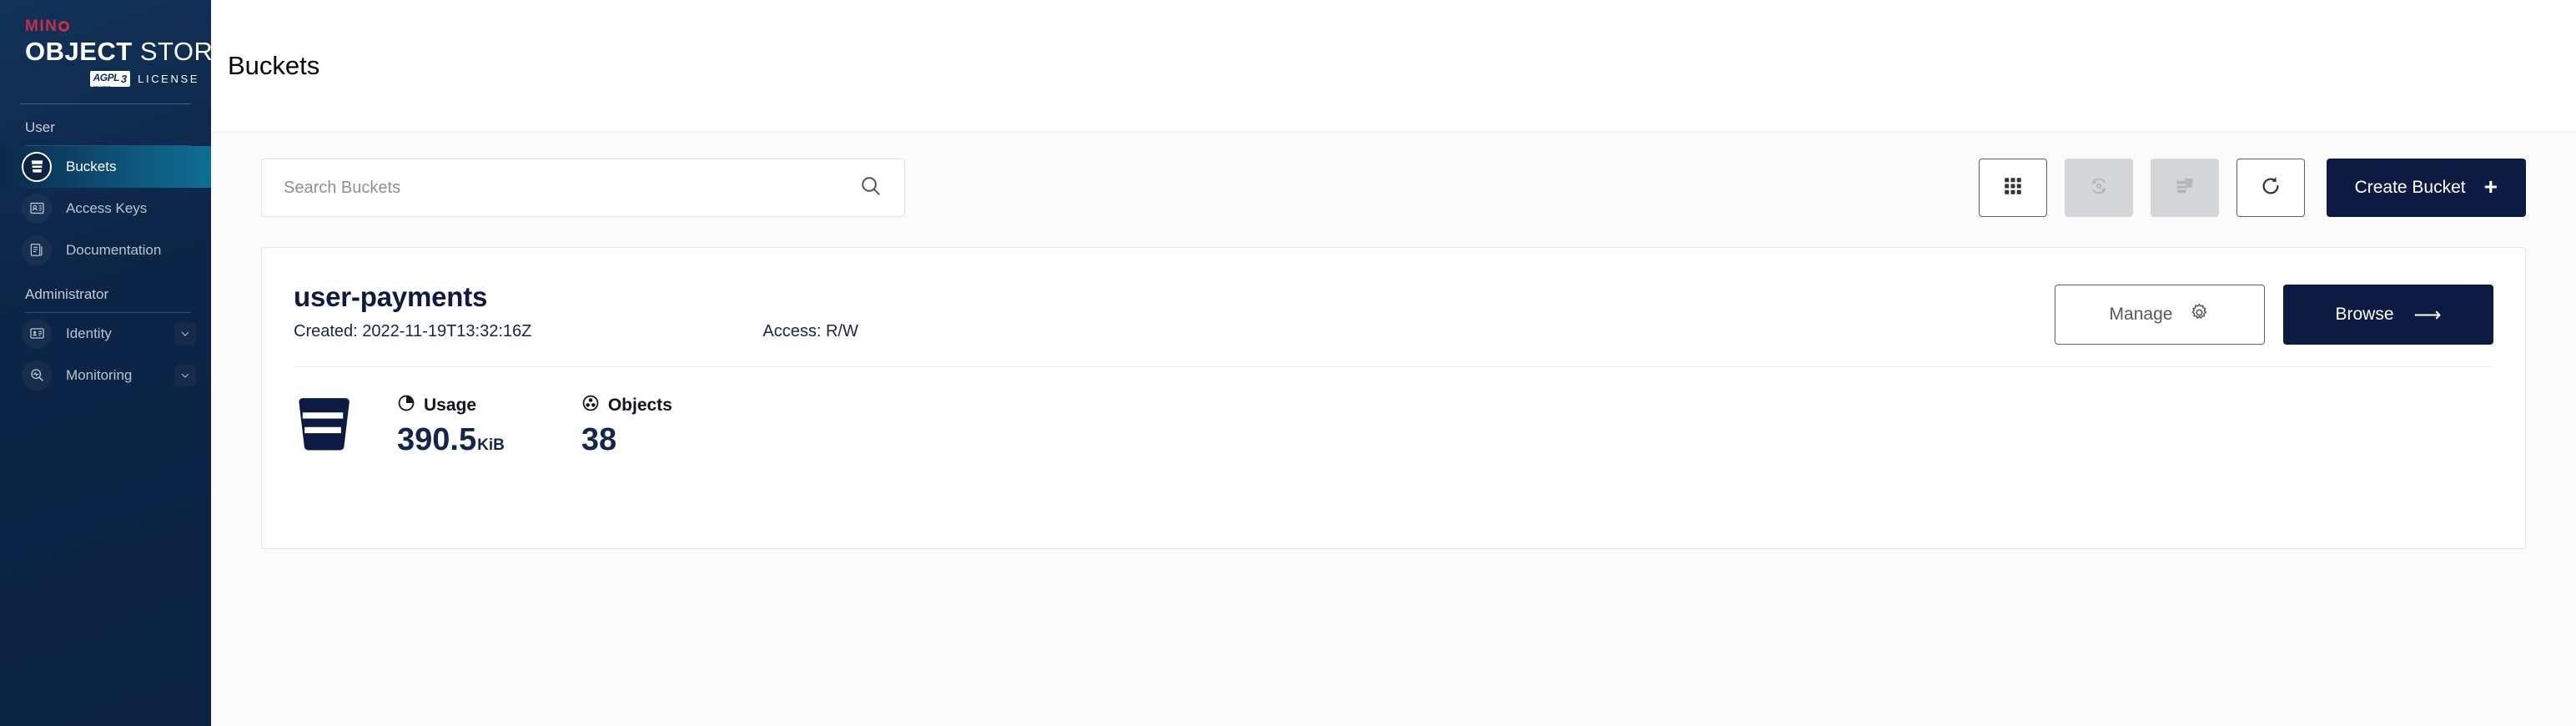 The width and height of the screenshot is (2576, 726). Describe the element at coordinates (571, 188) in the screenshot. I see `search-input` at that location.